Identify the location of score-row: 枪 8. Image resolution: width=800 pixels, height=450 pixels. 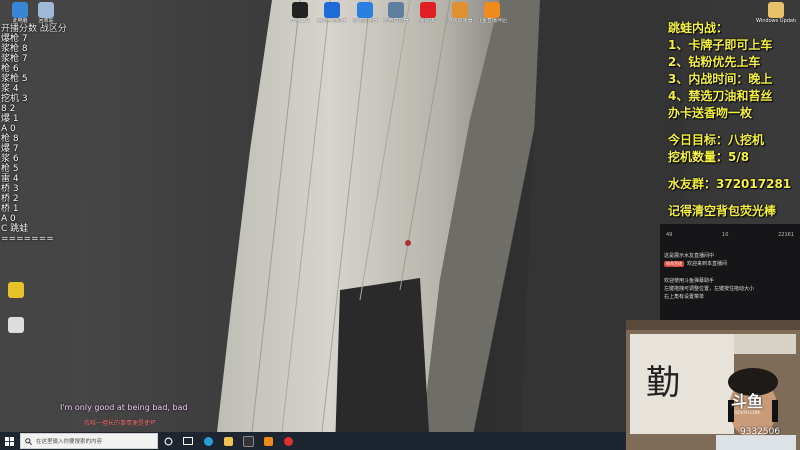
(10, 139).